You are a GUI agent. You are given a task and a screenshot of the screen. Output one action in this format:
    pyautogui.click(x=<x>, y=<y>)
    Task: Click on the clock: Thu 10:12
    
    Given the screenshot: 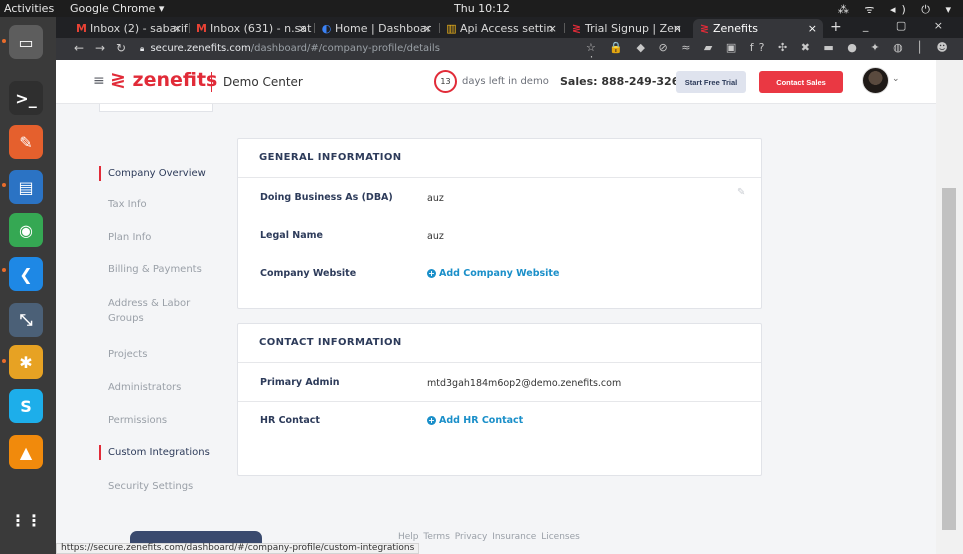 What is the action you would take?
    pyautogui.click(x=482, y=8)
    